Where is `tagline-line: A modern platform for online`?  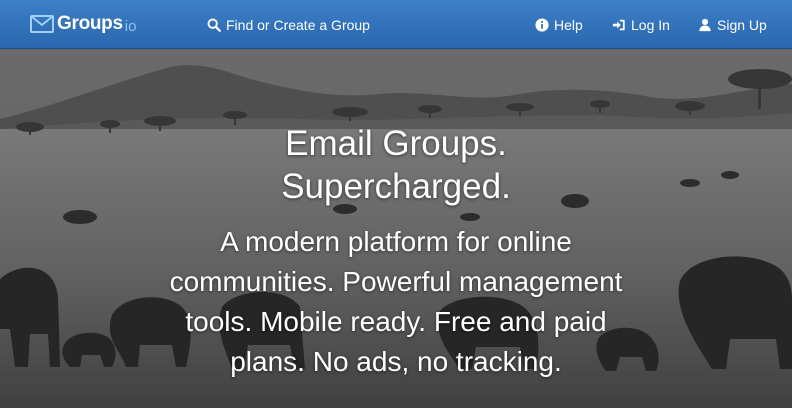 tagline-line: A modern platform for online is located at coordinates (396, 241).